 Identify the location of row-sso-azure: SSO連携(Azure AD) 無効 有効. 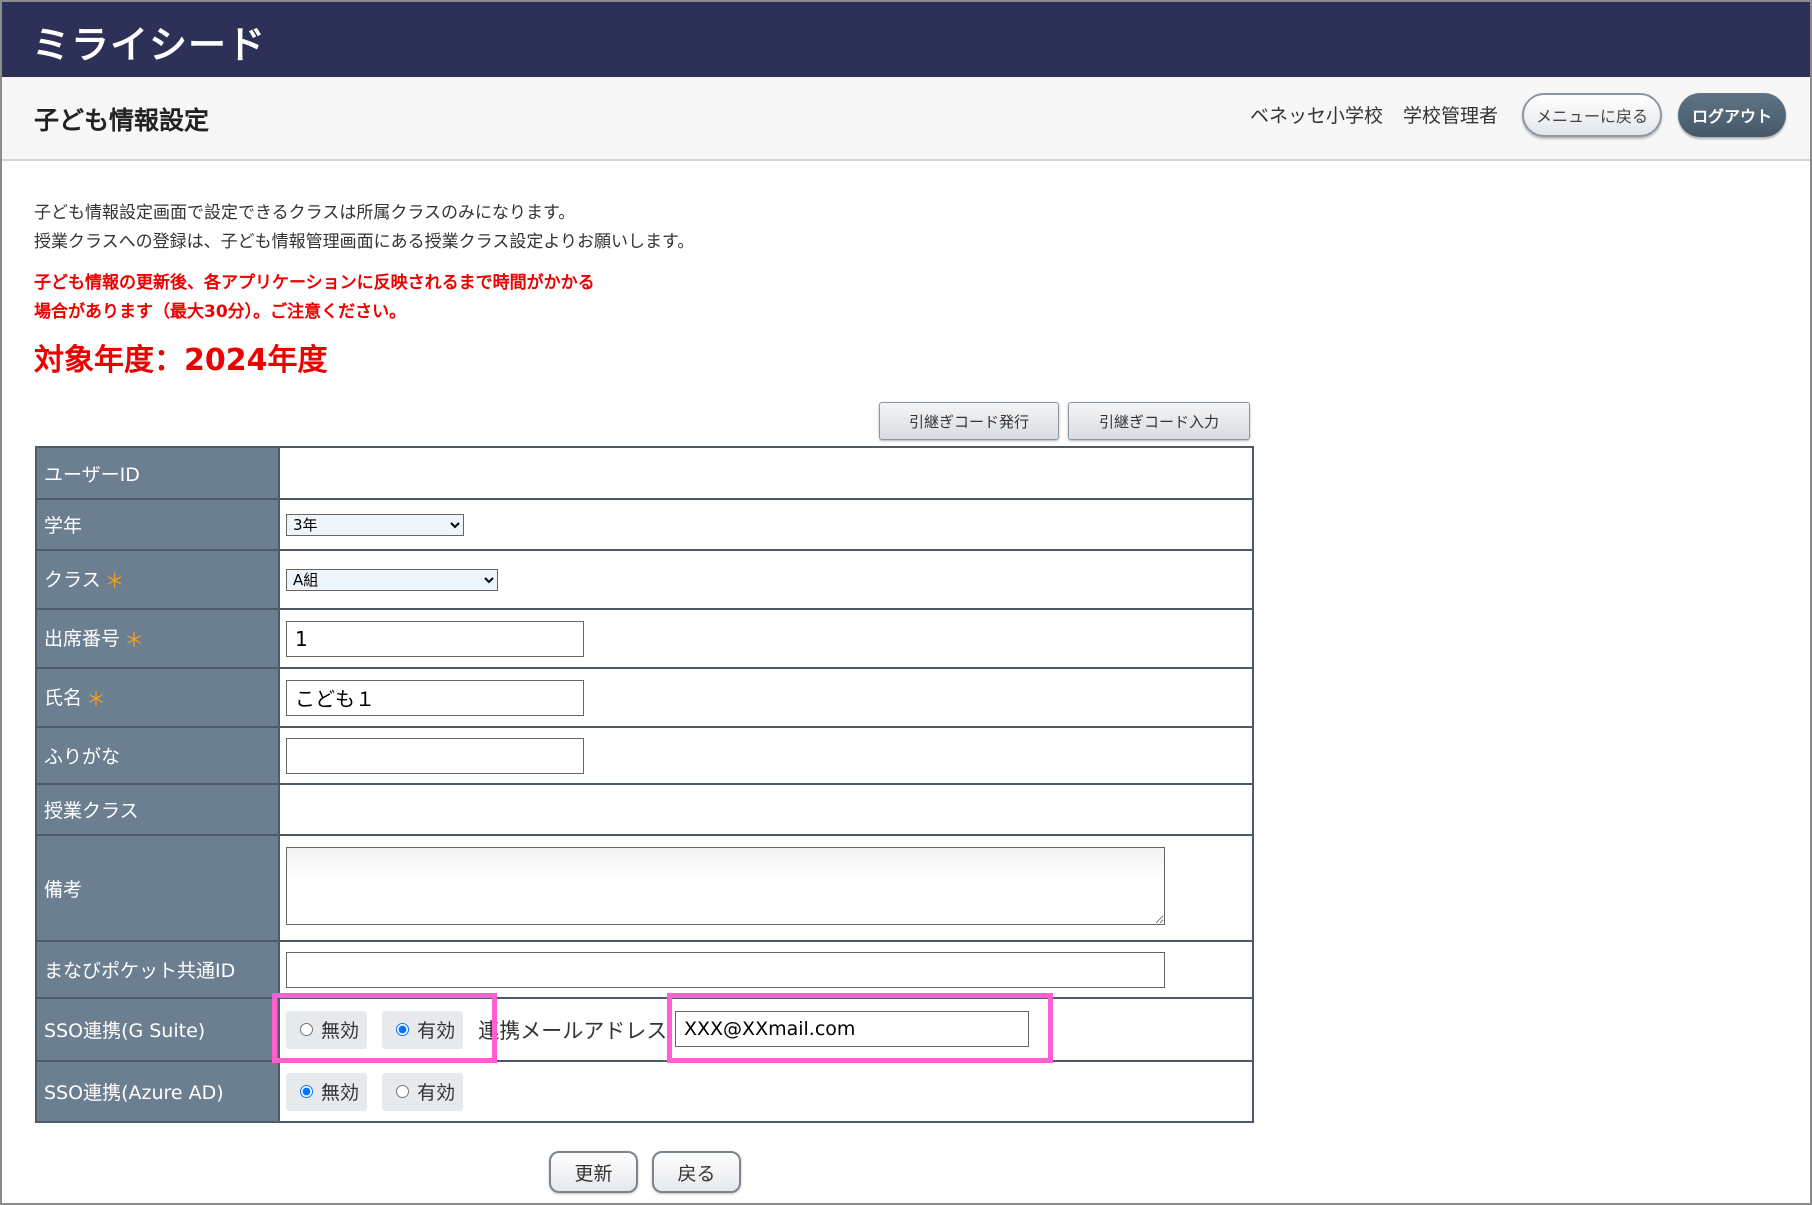
(644, 1091).